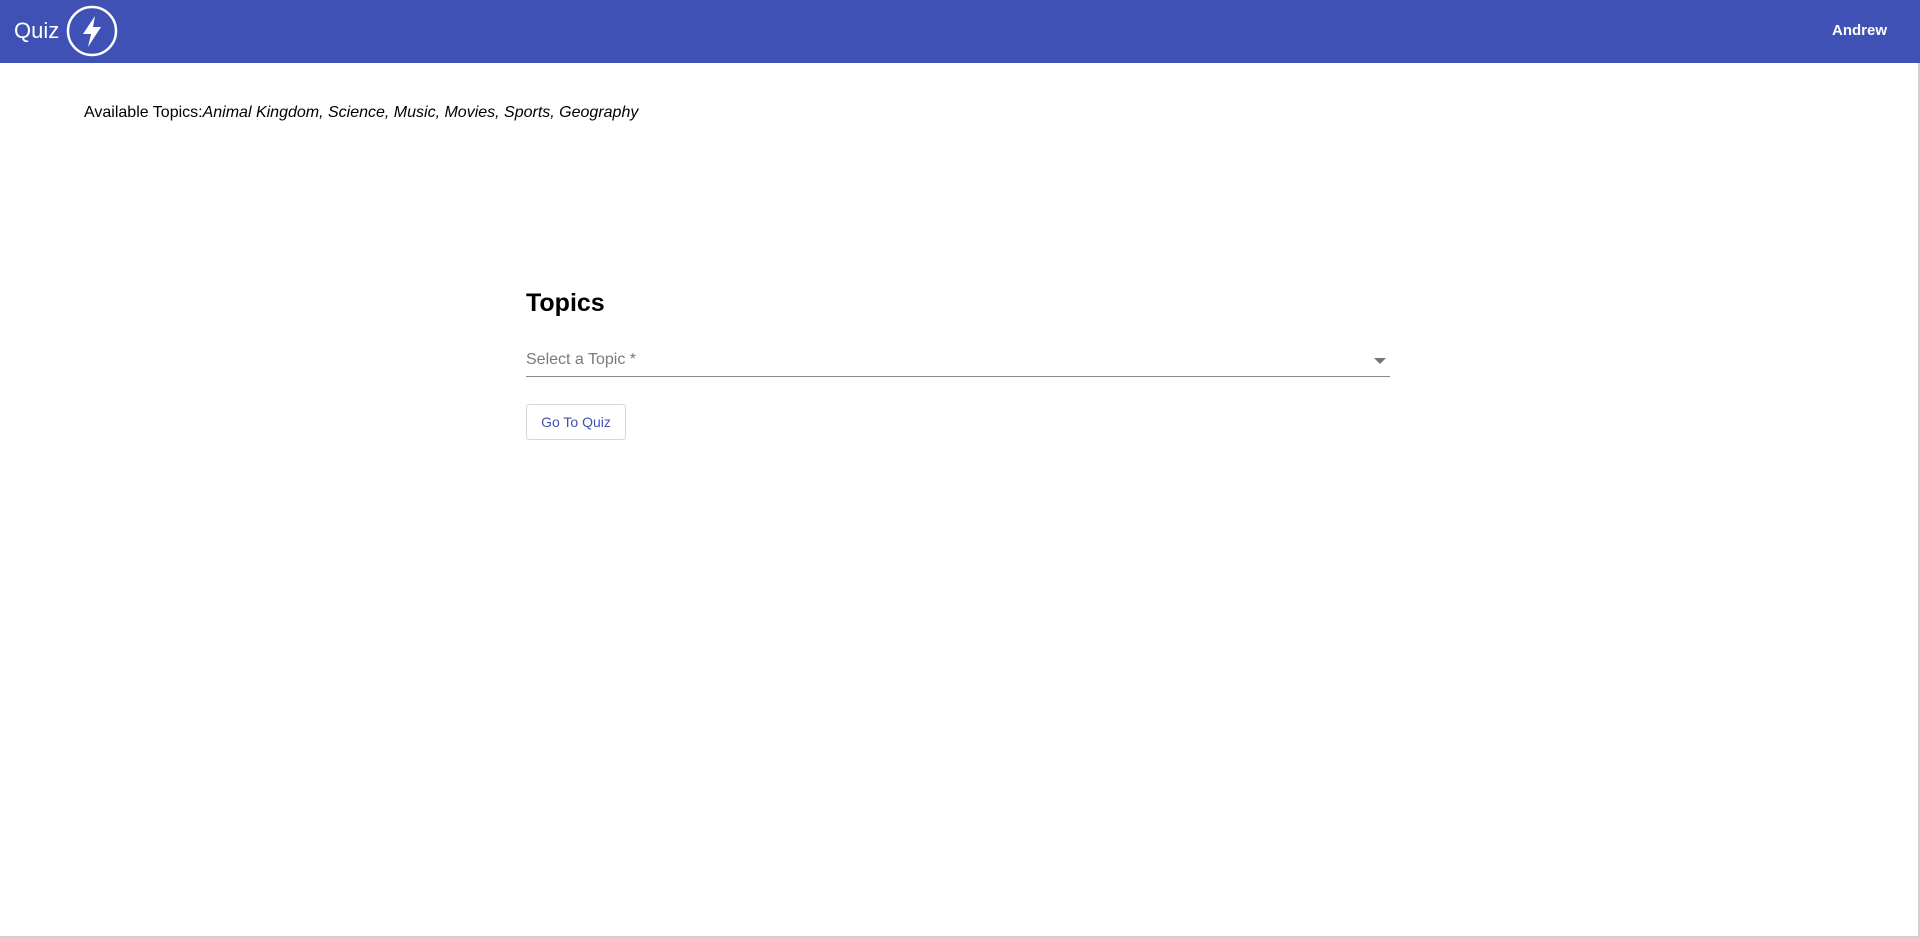 The height and width of the screenshot is (937, 1920). What do you see at coordinates (565, 303) in the screenshot?
I see `topics-title: Topics` at bounding box center [565, 303].